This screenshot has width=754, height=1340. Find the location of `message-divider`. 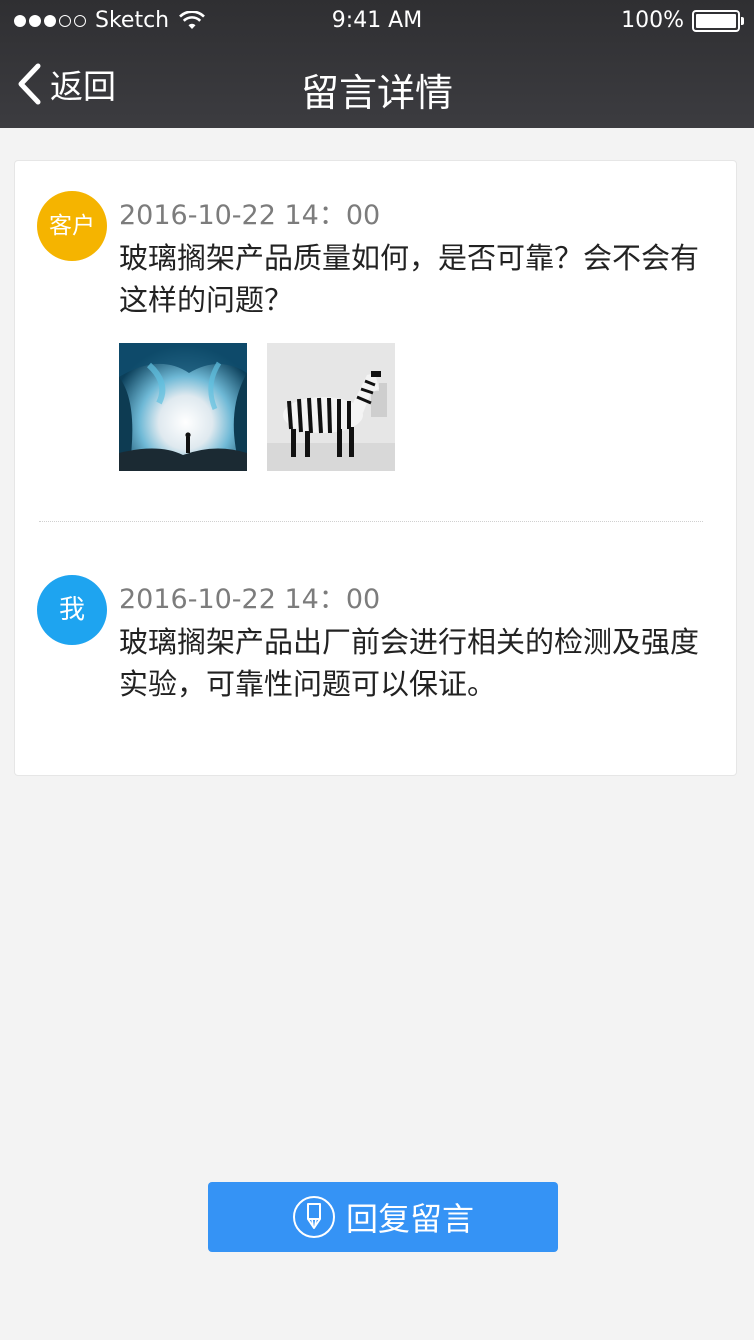

message-divider is located at coordinates (371, 521).